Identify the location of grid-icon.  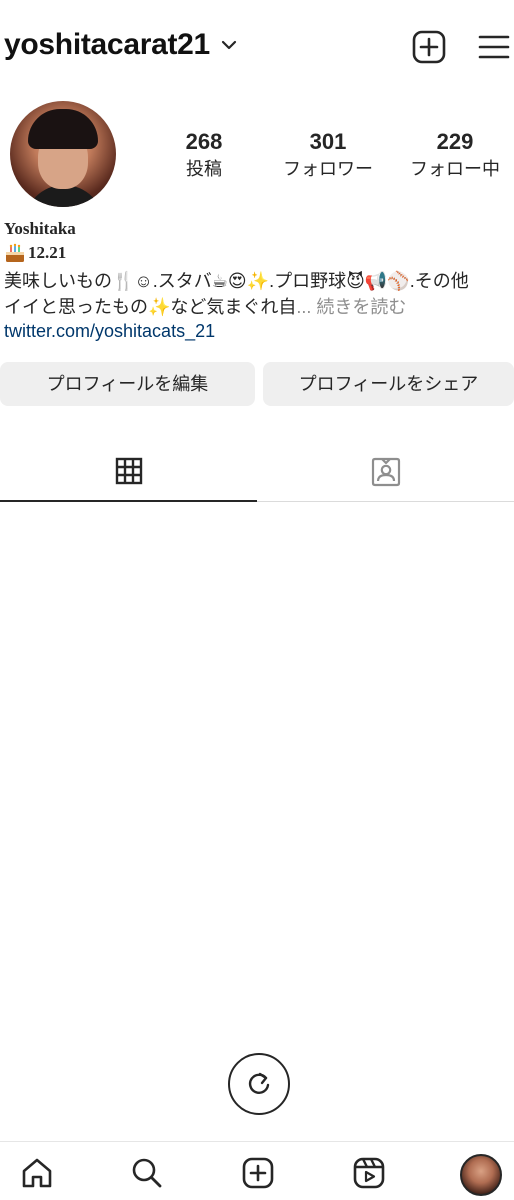
(128, 471).